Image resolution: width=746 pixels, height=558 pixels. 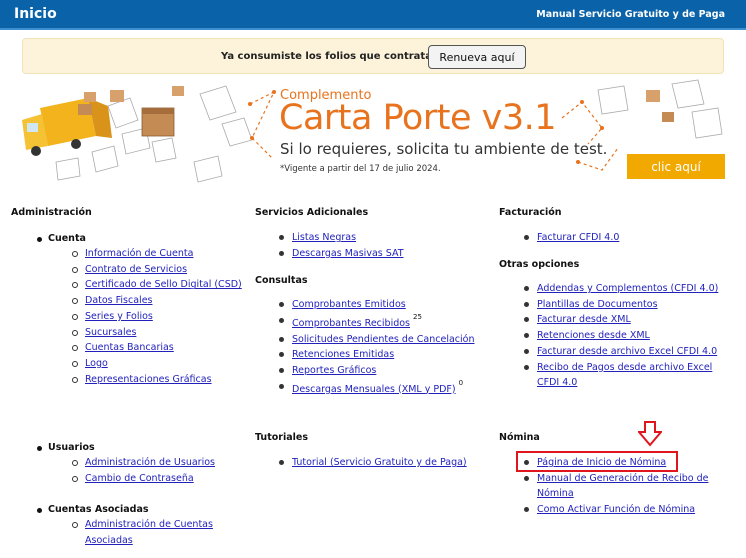 I want to click on list-item: Comprobantes Emitidos, so click(x=385, y=305).